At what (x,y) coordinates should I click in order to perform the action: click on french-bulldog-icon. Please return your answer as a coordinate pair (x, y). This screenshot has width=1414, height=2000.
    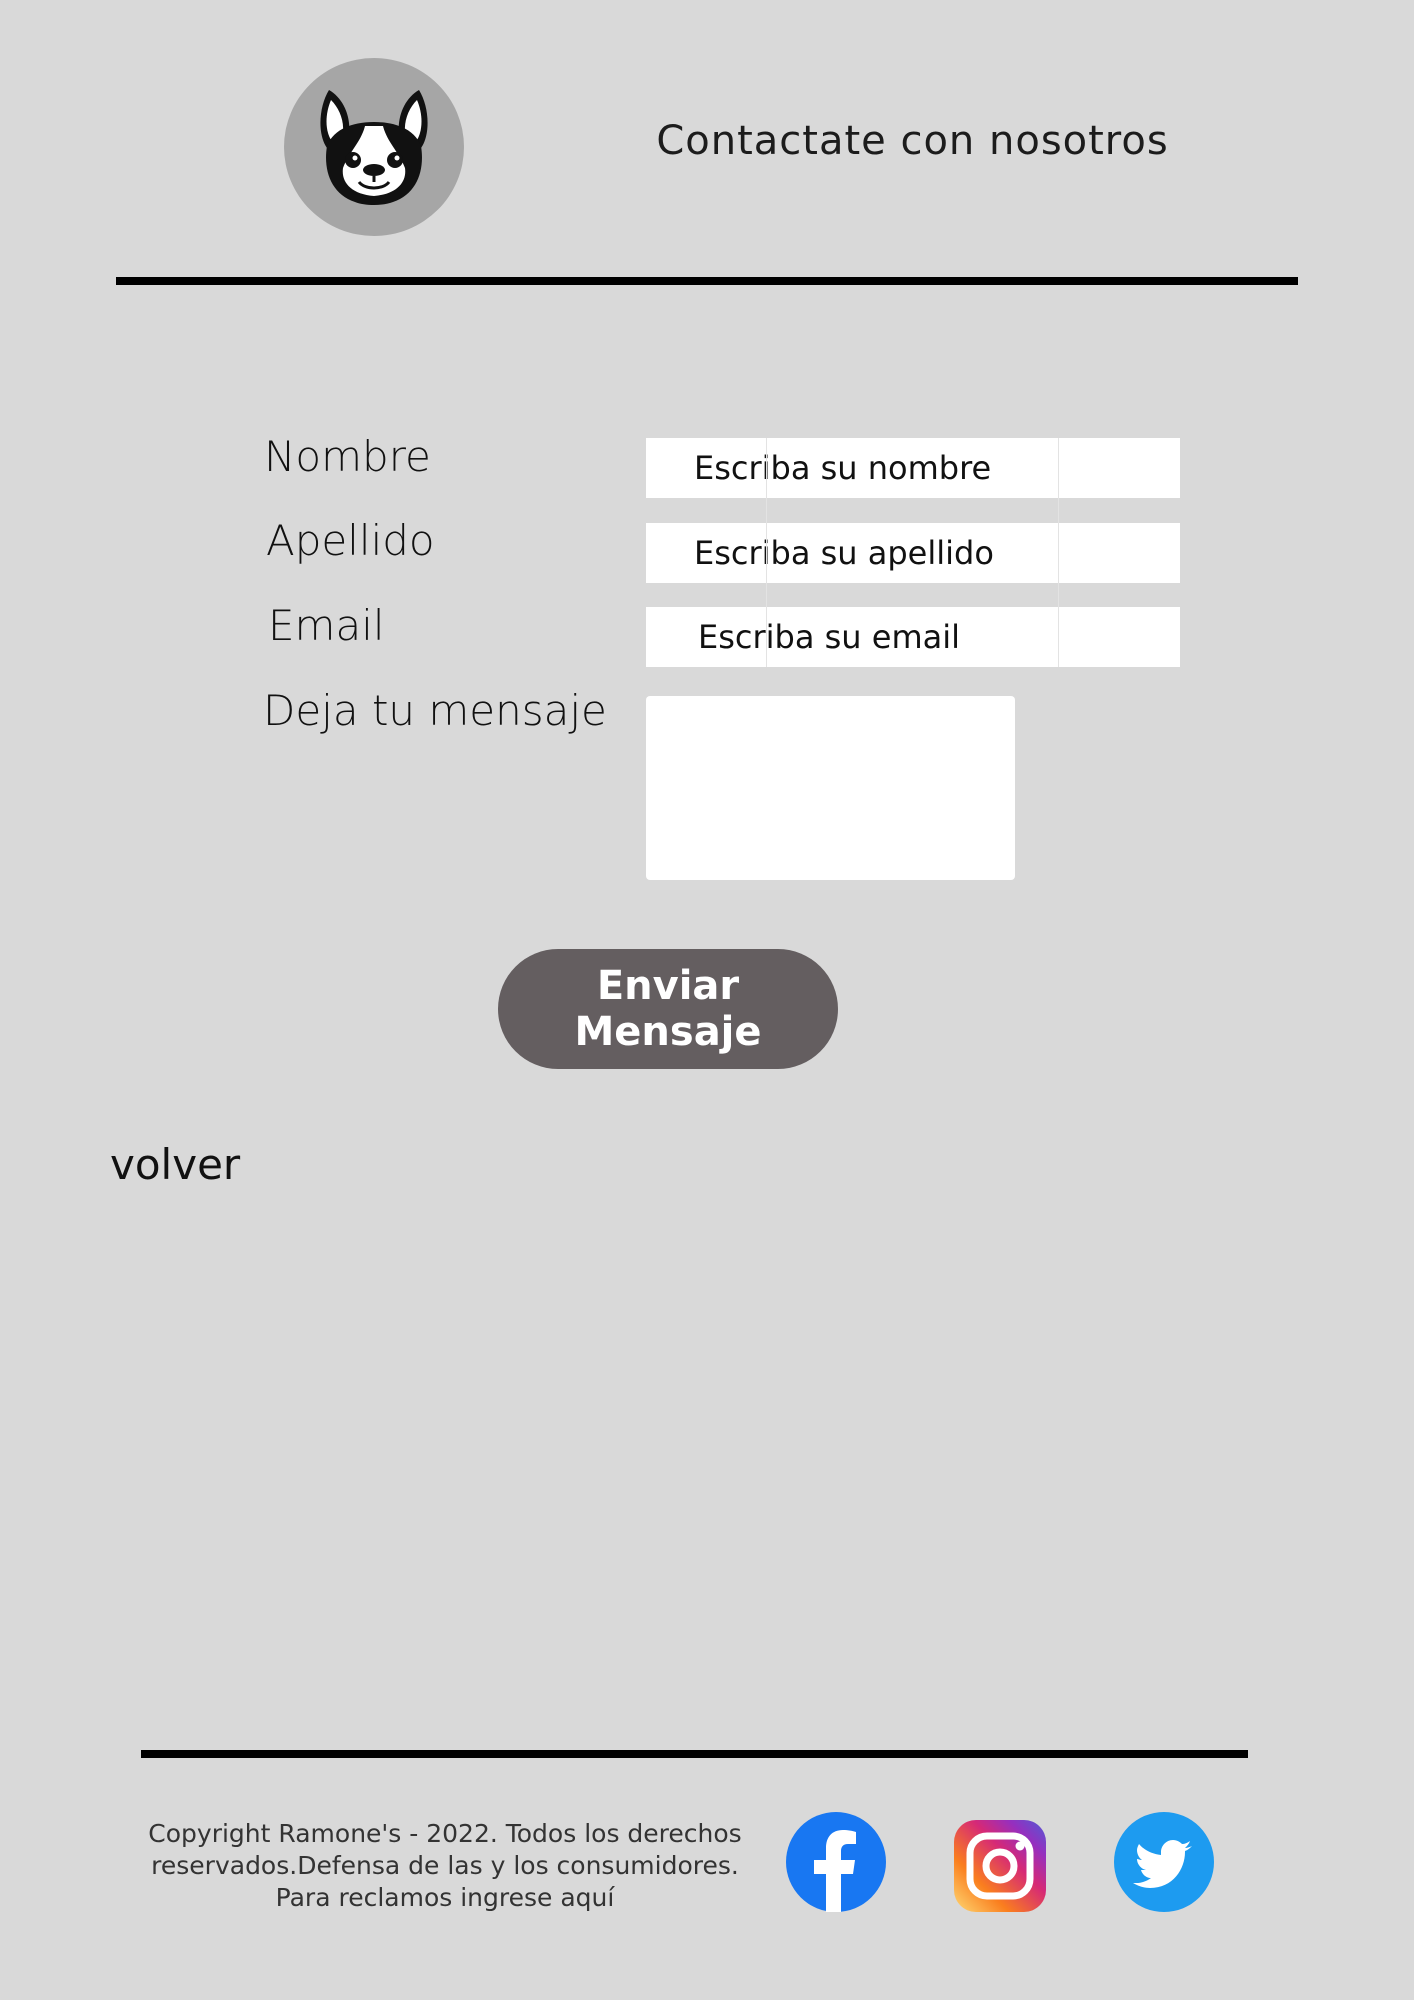
    Looking at the image, I should click on (374, 147).